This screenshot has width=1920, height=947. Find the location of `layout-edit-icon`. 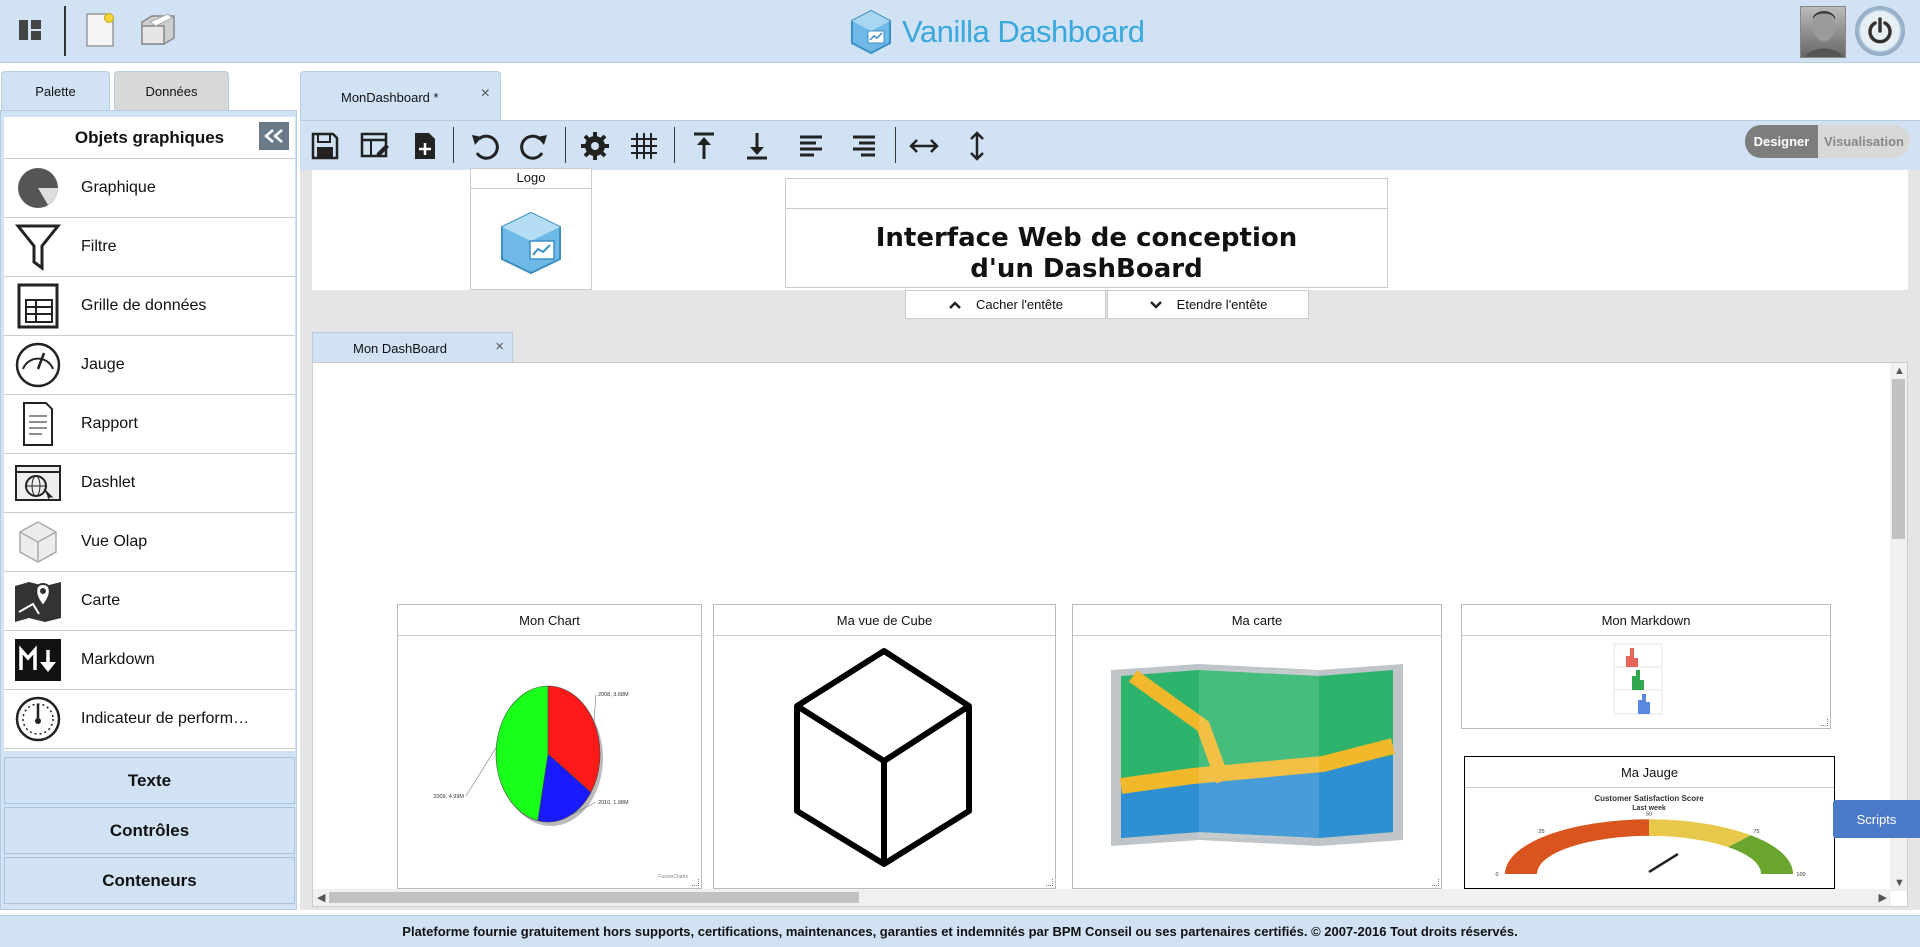

layout-edit-icon is located at coordinates (375, 146).